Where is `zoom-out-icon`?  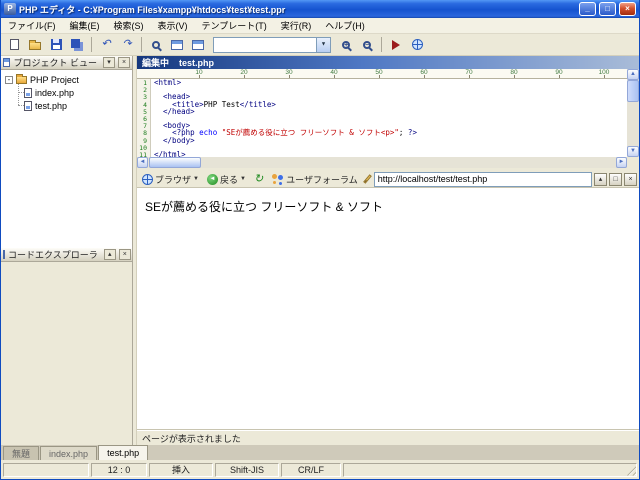 zoom-out-icon is located at coordinates (367, 44).